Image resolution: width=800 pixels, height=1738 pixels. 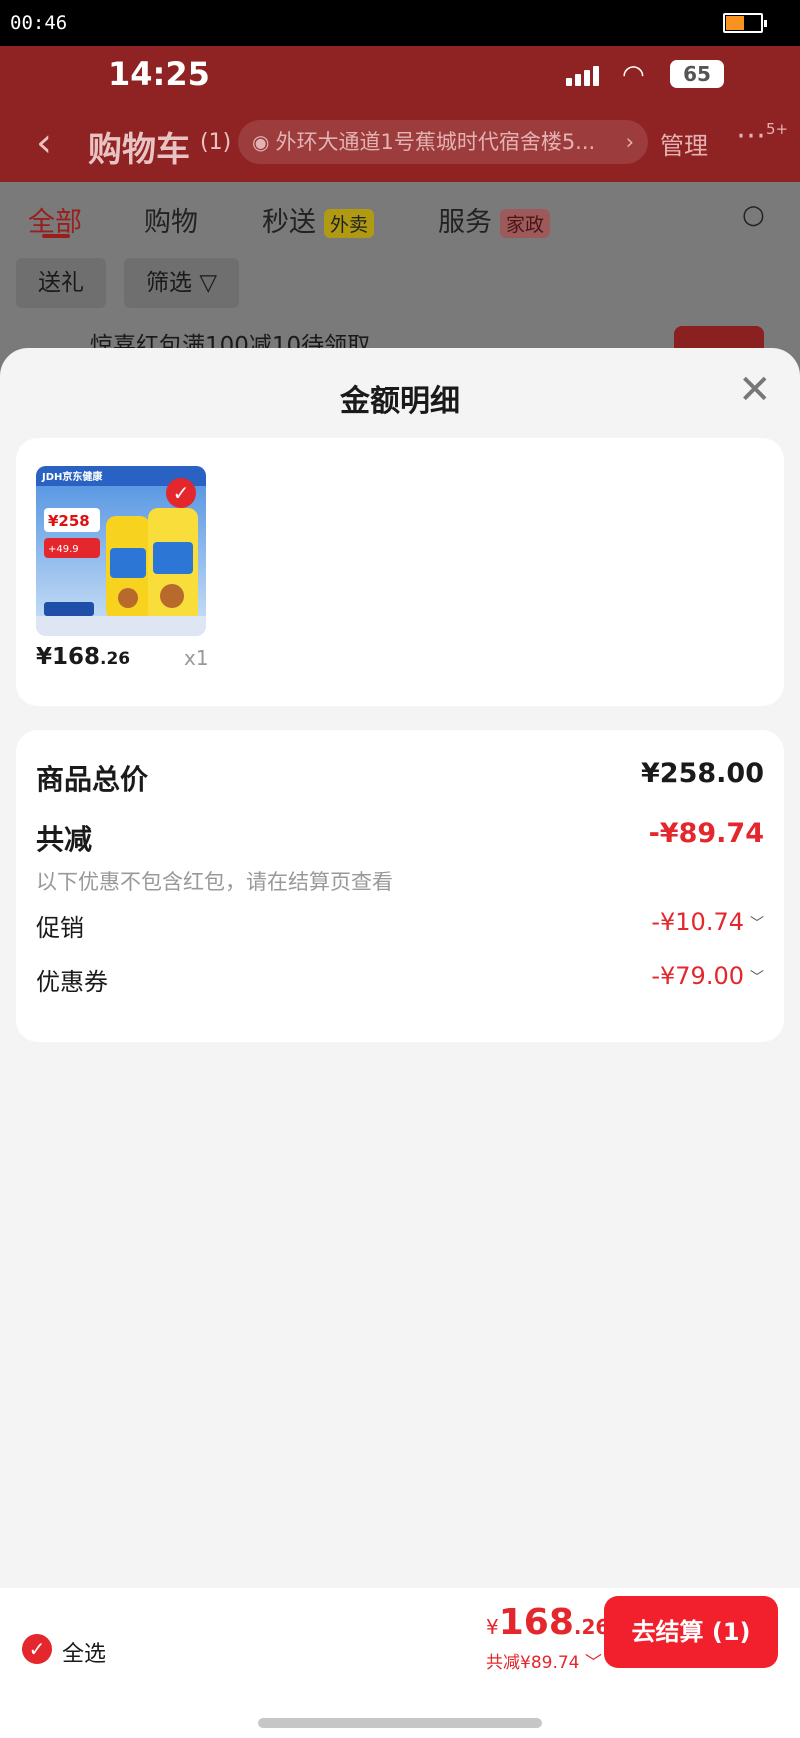 What do you see at coordinates (684, 143) in the screenshot?
I see `manage-button: 管理` at bounding box center [684, 143].